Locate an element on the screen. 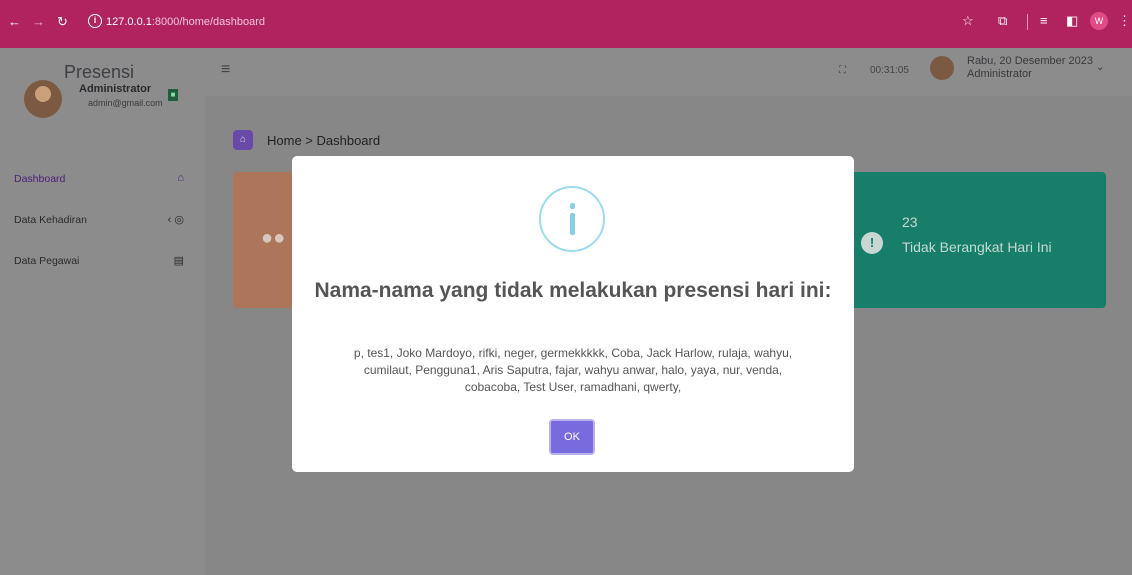  sidebar-item-data-pegawai: Data Pegawai ▤ is located at coordinates (99, 261).